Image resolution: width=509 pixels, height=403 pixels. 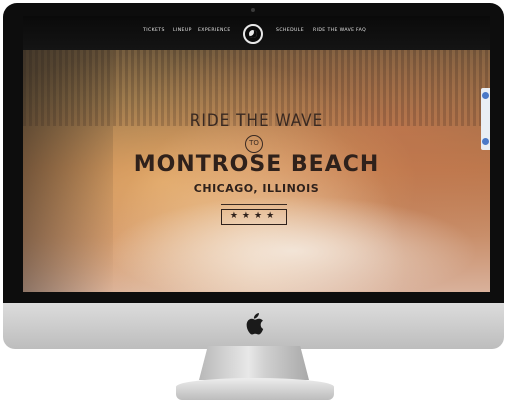 I want to click on nav-experience: EXPERIENCE, so click(x=214, y=30).